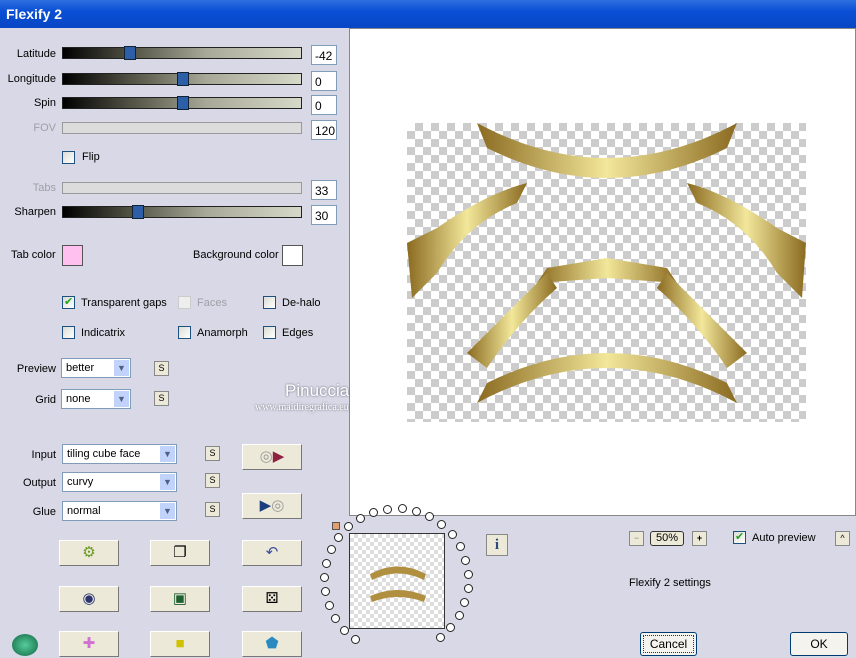 The width and height of the screenshot is (856, 658). I want to click on grid-select: none ▼, so click(96, 399).